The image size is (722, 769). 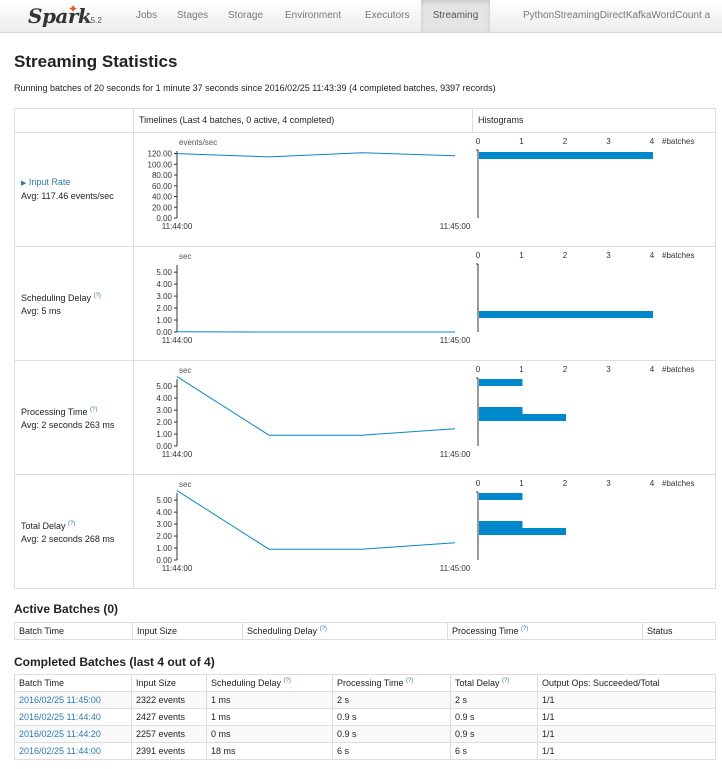 What do you see at coordinates (494, 700) in the screenshot?
I see `total-delay-cell: 2 s` at bounding box center [494, 700].